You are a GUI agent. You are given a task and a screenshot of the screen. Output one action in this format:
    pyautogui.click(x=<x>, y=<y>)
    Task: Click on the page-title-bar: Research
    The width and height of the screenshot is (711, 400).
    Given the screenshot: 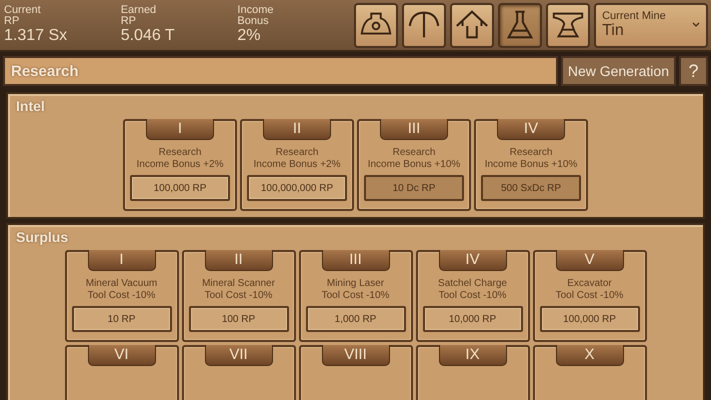 What is the action you would take?
    pyautogui.click(x=280, y=71)
    